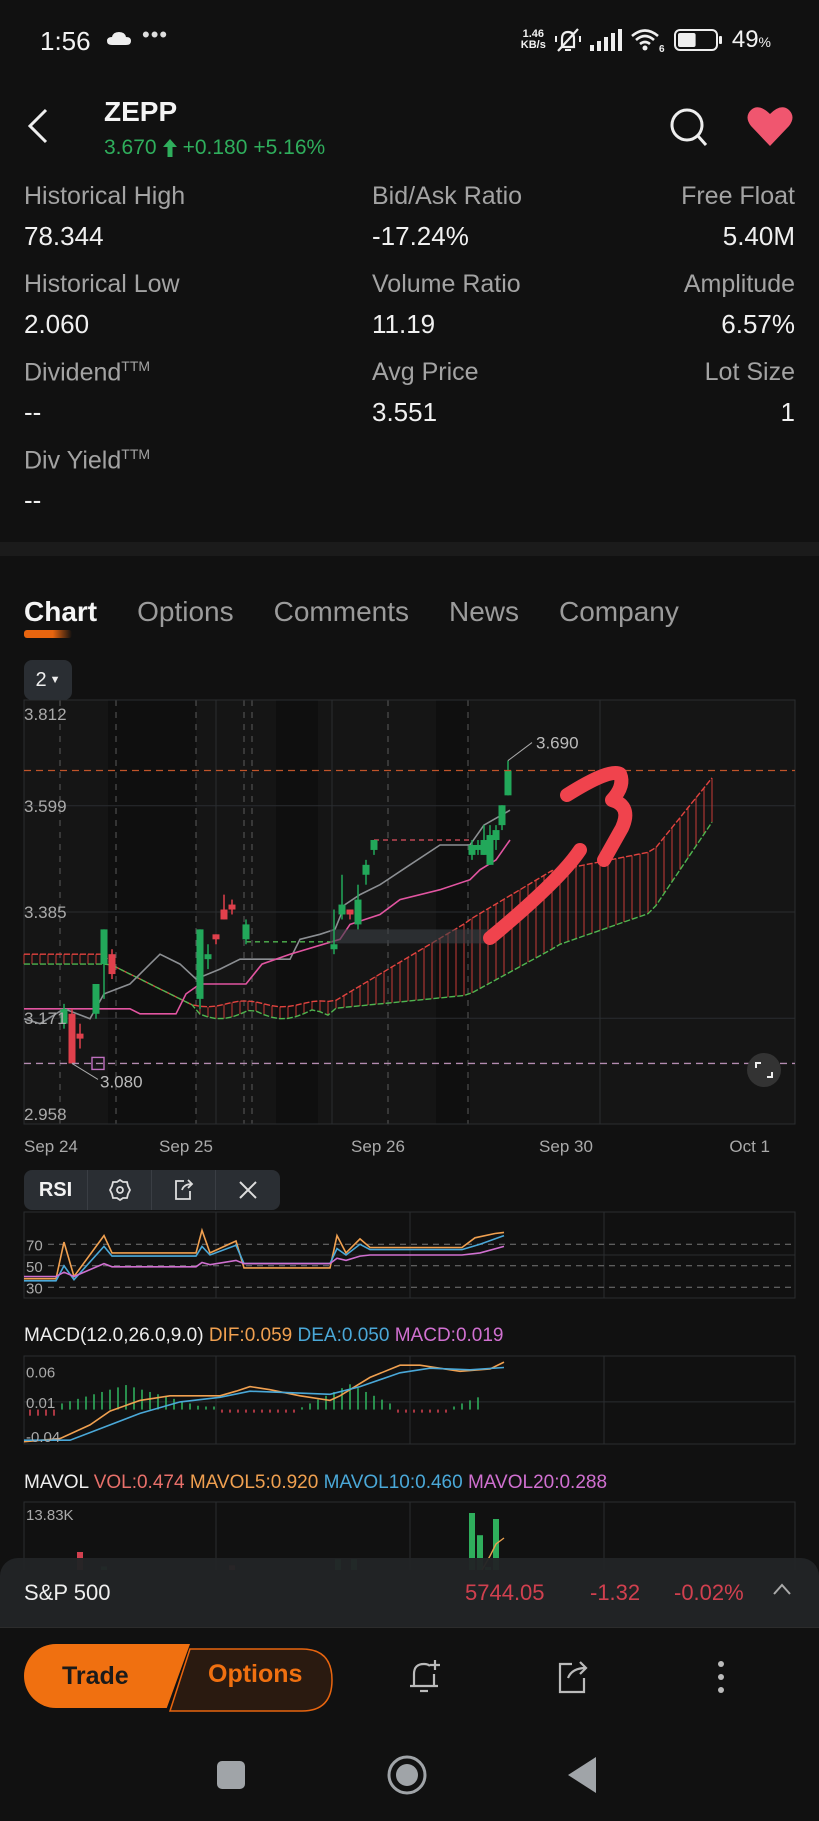 This screenshot has width=819, height=1821. Describe the element at coordinates (447, 216) in the screenshot. I see `stat-bid-ask-ratio: Bid/Ask Ratio -17.24%` at that location.